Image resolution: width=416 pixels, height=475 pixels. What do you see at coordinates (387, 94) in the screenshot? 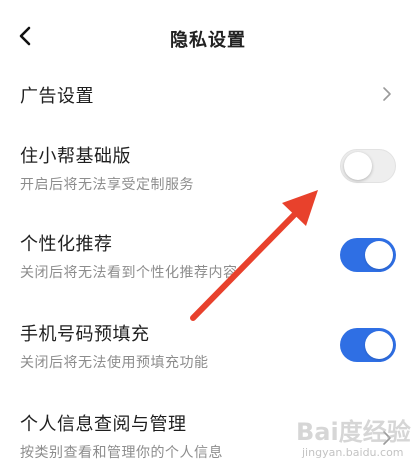
I see `chevron-right-icon` at bounding box center [387, 94].